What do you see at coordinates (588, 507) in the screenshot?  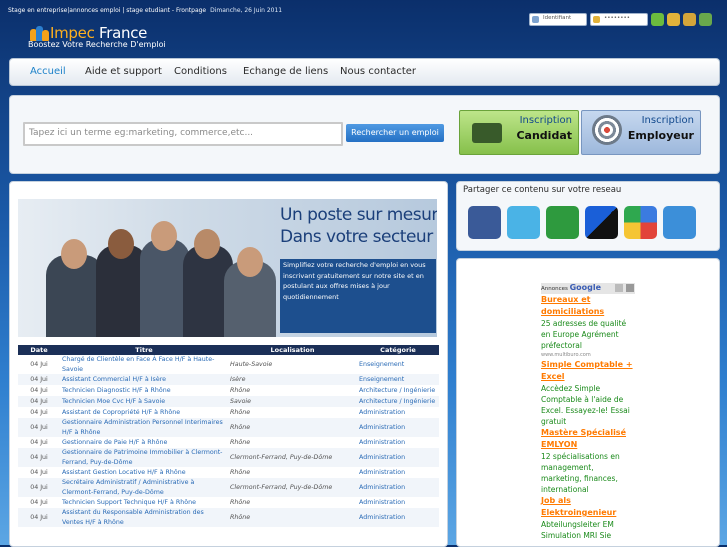 I see `ad-title-link: Job als Elektroingenieur` at bounding box center [588, 507].